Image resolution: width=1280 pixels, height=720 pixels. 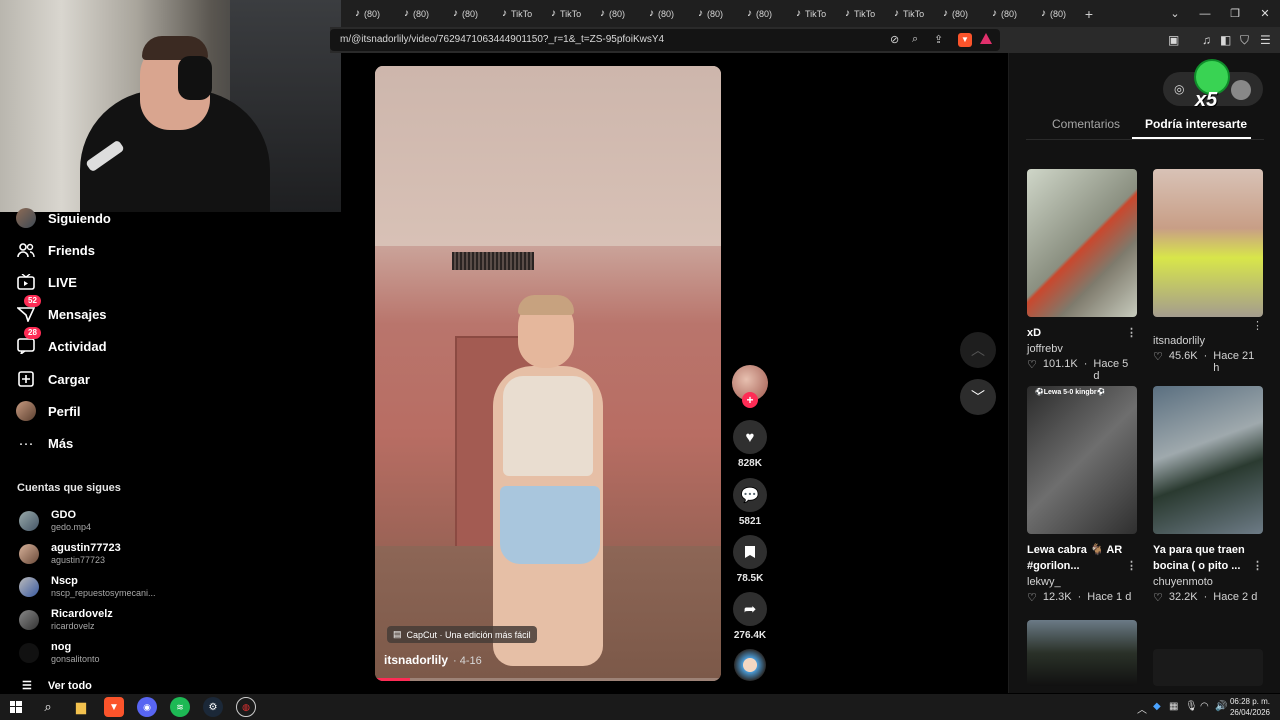 What do you see at coordinates (750, 552) in the screenshot?
I see `bookmark-icon` at bounding box center [750, 552].